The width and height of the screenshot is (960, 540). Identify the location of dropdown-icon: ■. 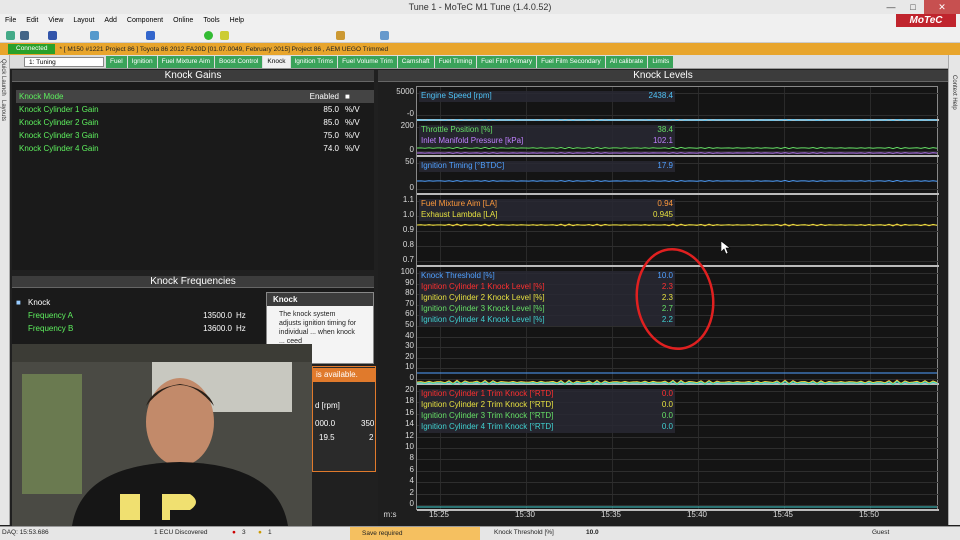
(354, 96).